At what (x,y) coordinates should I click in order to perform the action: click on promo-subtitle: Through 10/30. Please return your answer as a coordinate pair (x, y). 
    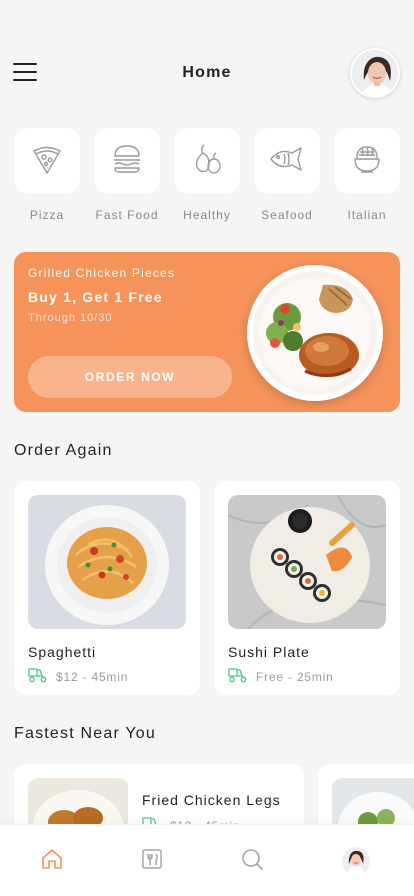
    Looking at the image, I should click on (70, 318).